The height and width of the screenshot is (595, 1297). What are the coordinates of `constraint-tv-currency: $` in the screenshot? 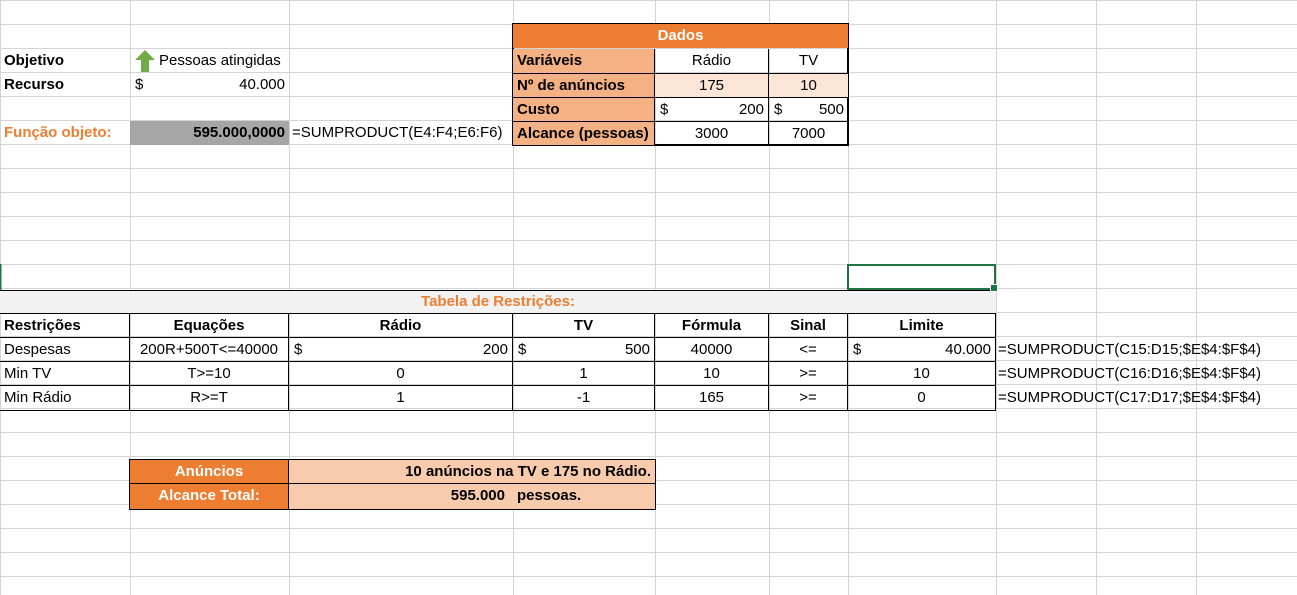 It's located at (522, 349).